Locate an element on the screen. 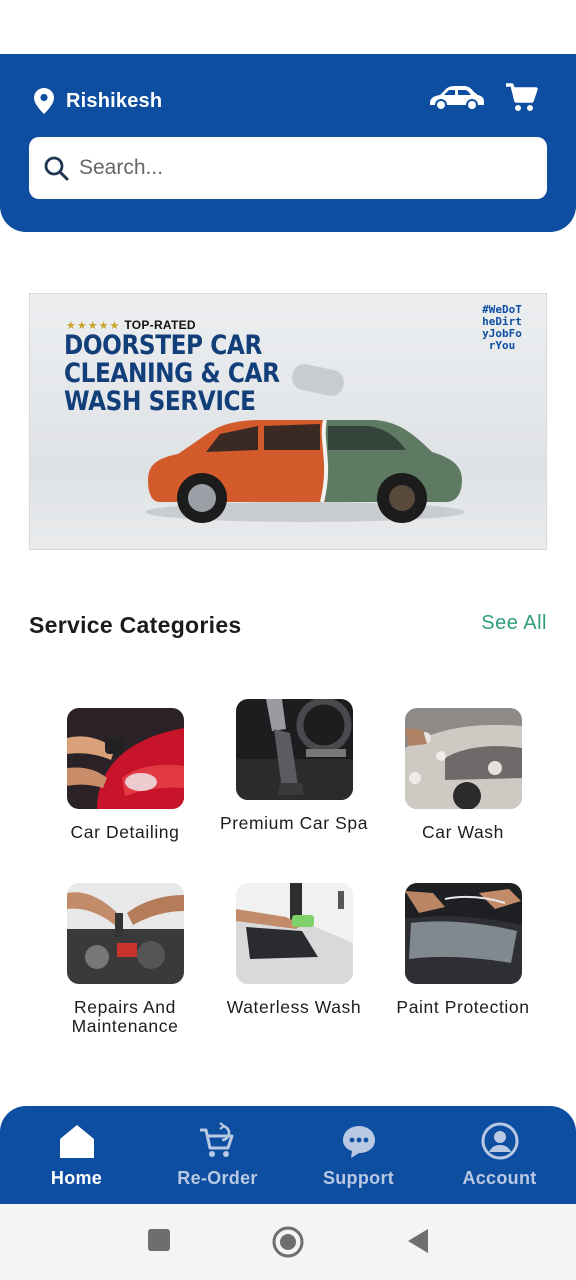  nav-home: Home is located at coordinates (77, 1147).